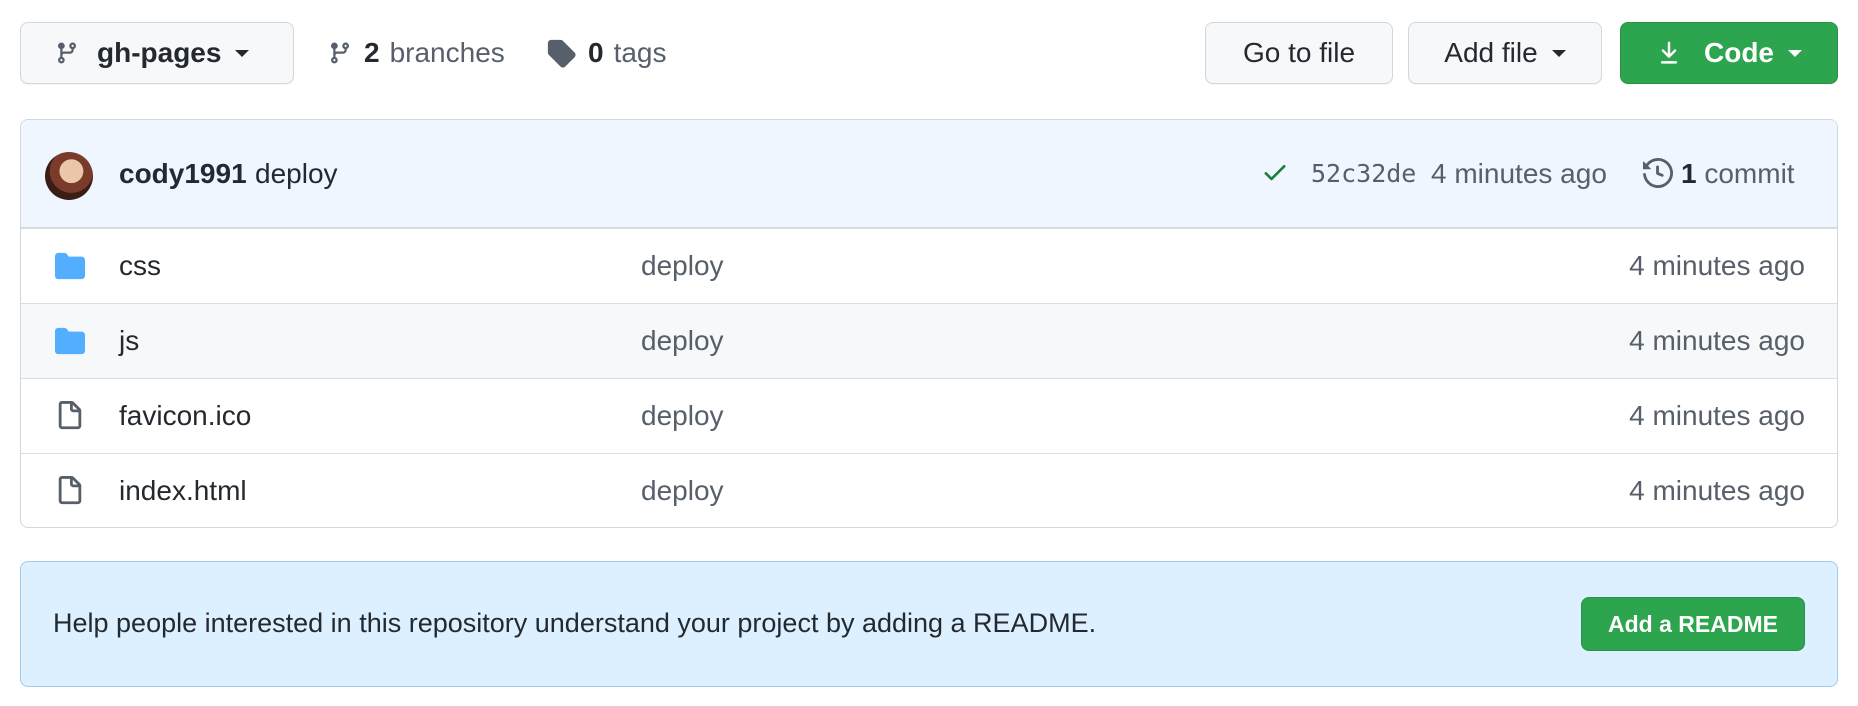  Describe the element at coordinates (1689, 173) in the screenshot. I see `commit-count: 1` at that location.